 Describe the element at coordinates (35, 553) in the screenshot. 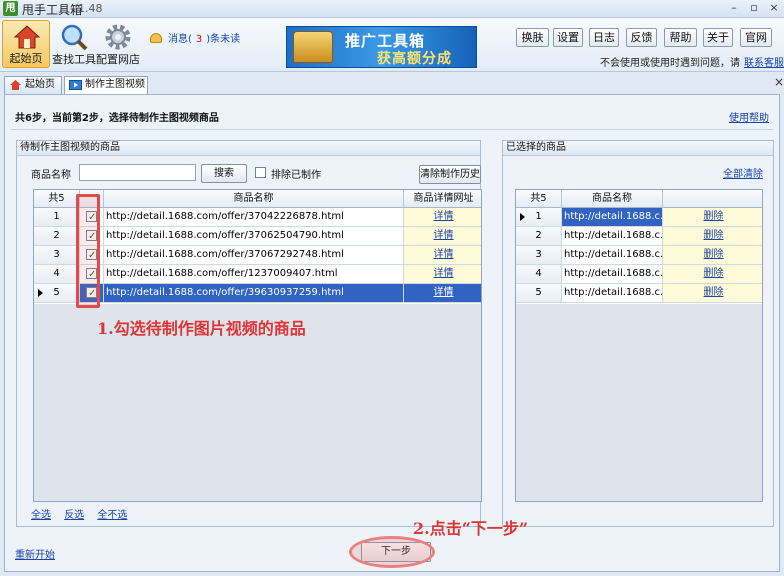

I see `restart-link: 重新开始` at that location.